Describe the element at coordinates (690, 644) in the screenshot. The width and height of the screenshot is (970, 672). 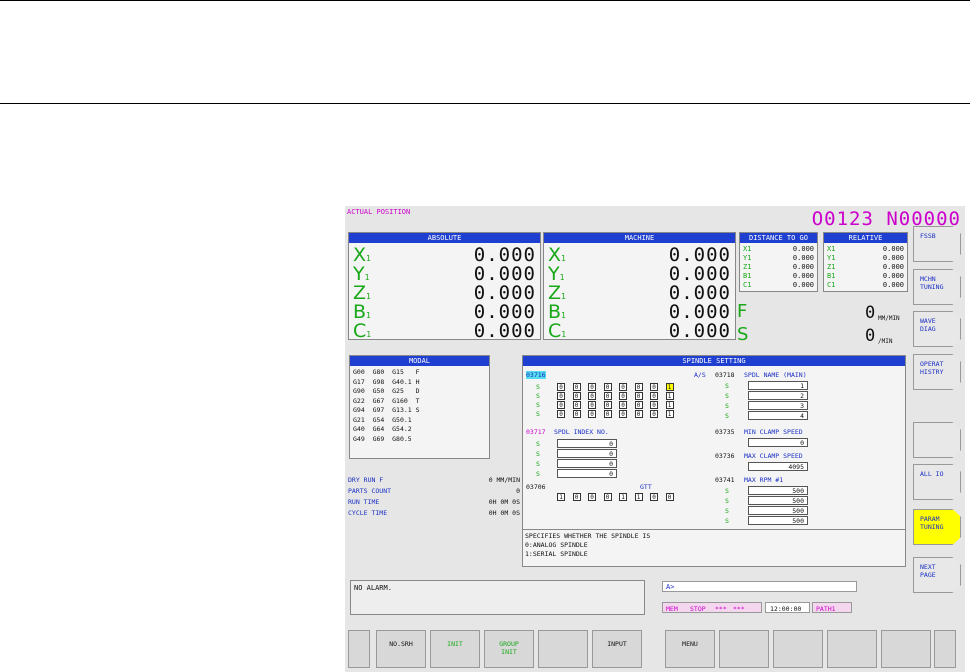
I see `soft-key-label: MENU` at that location.